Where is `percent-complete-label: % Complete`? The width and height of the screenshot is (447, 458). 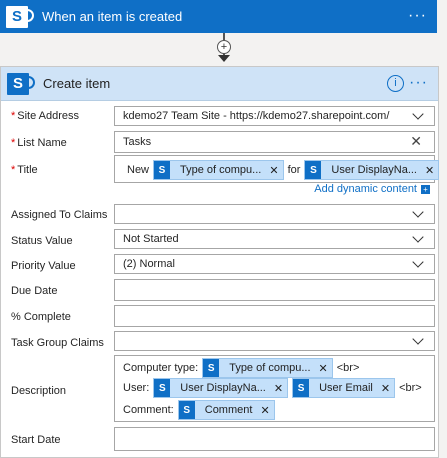
percent-complete-label: % Complete is located at coordinates (41, 317).